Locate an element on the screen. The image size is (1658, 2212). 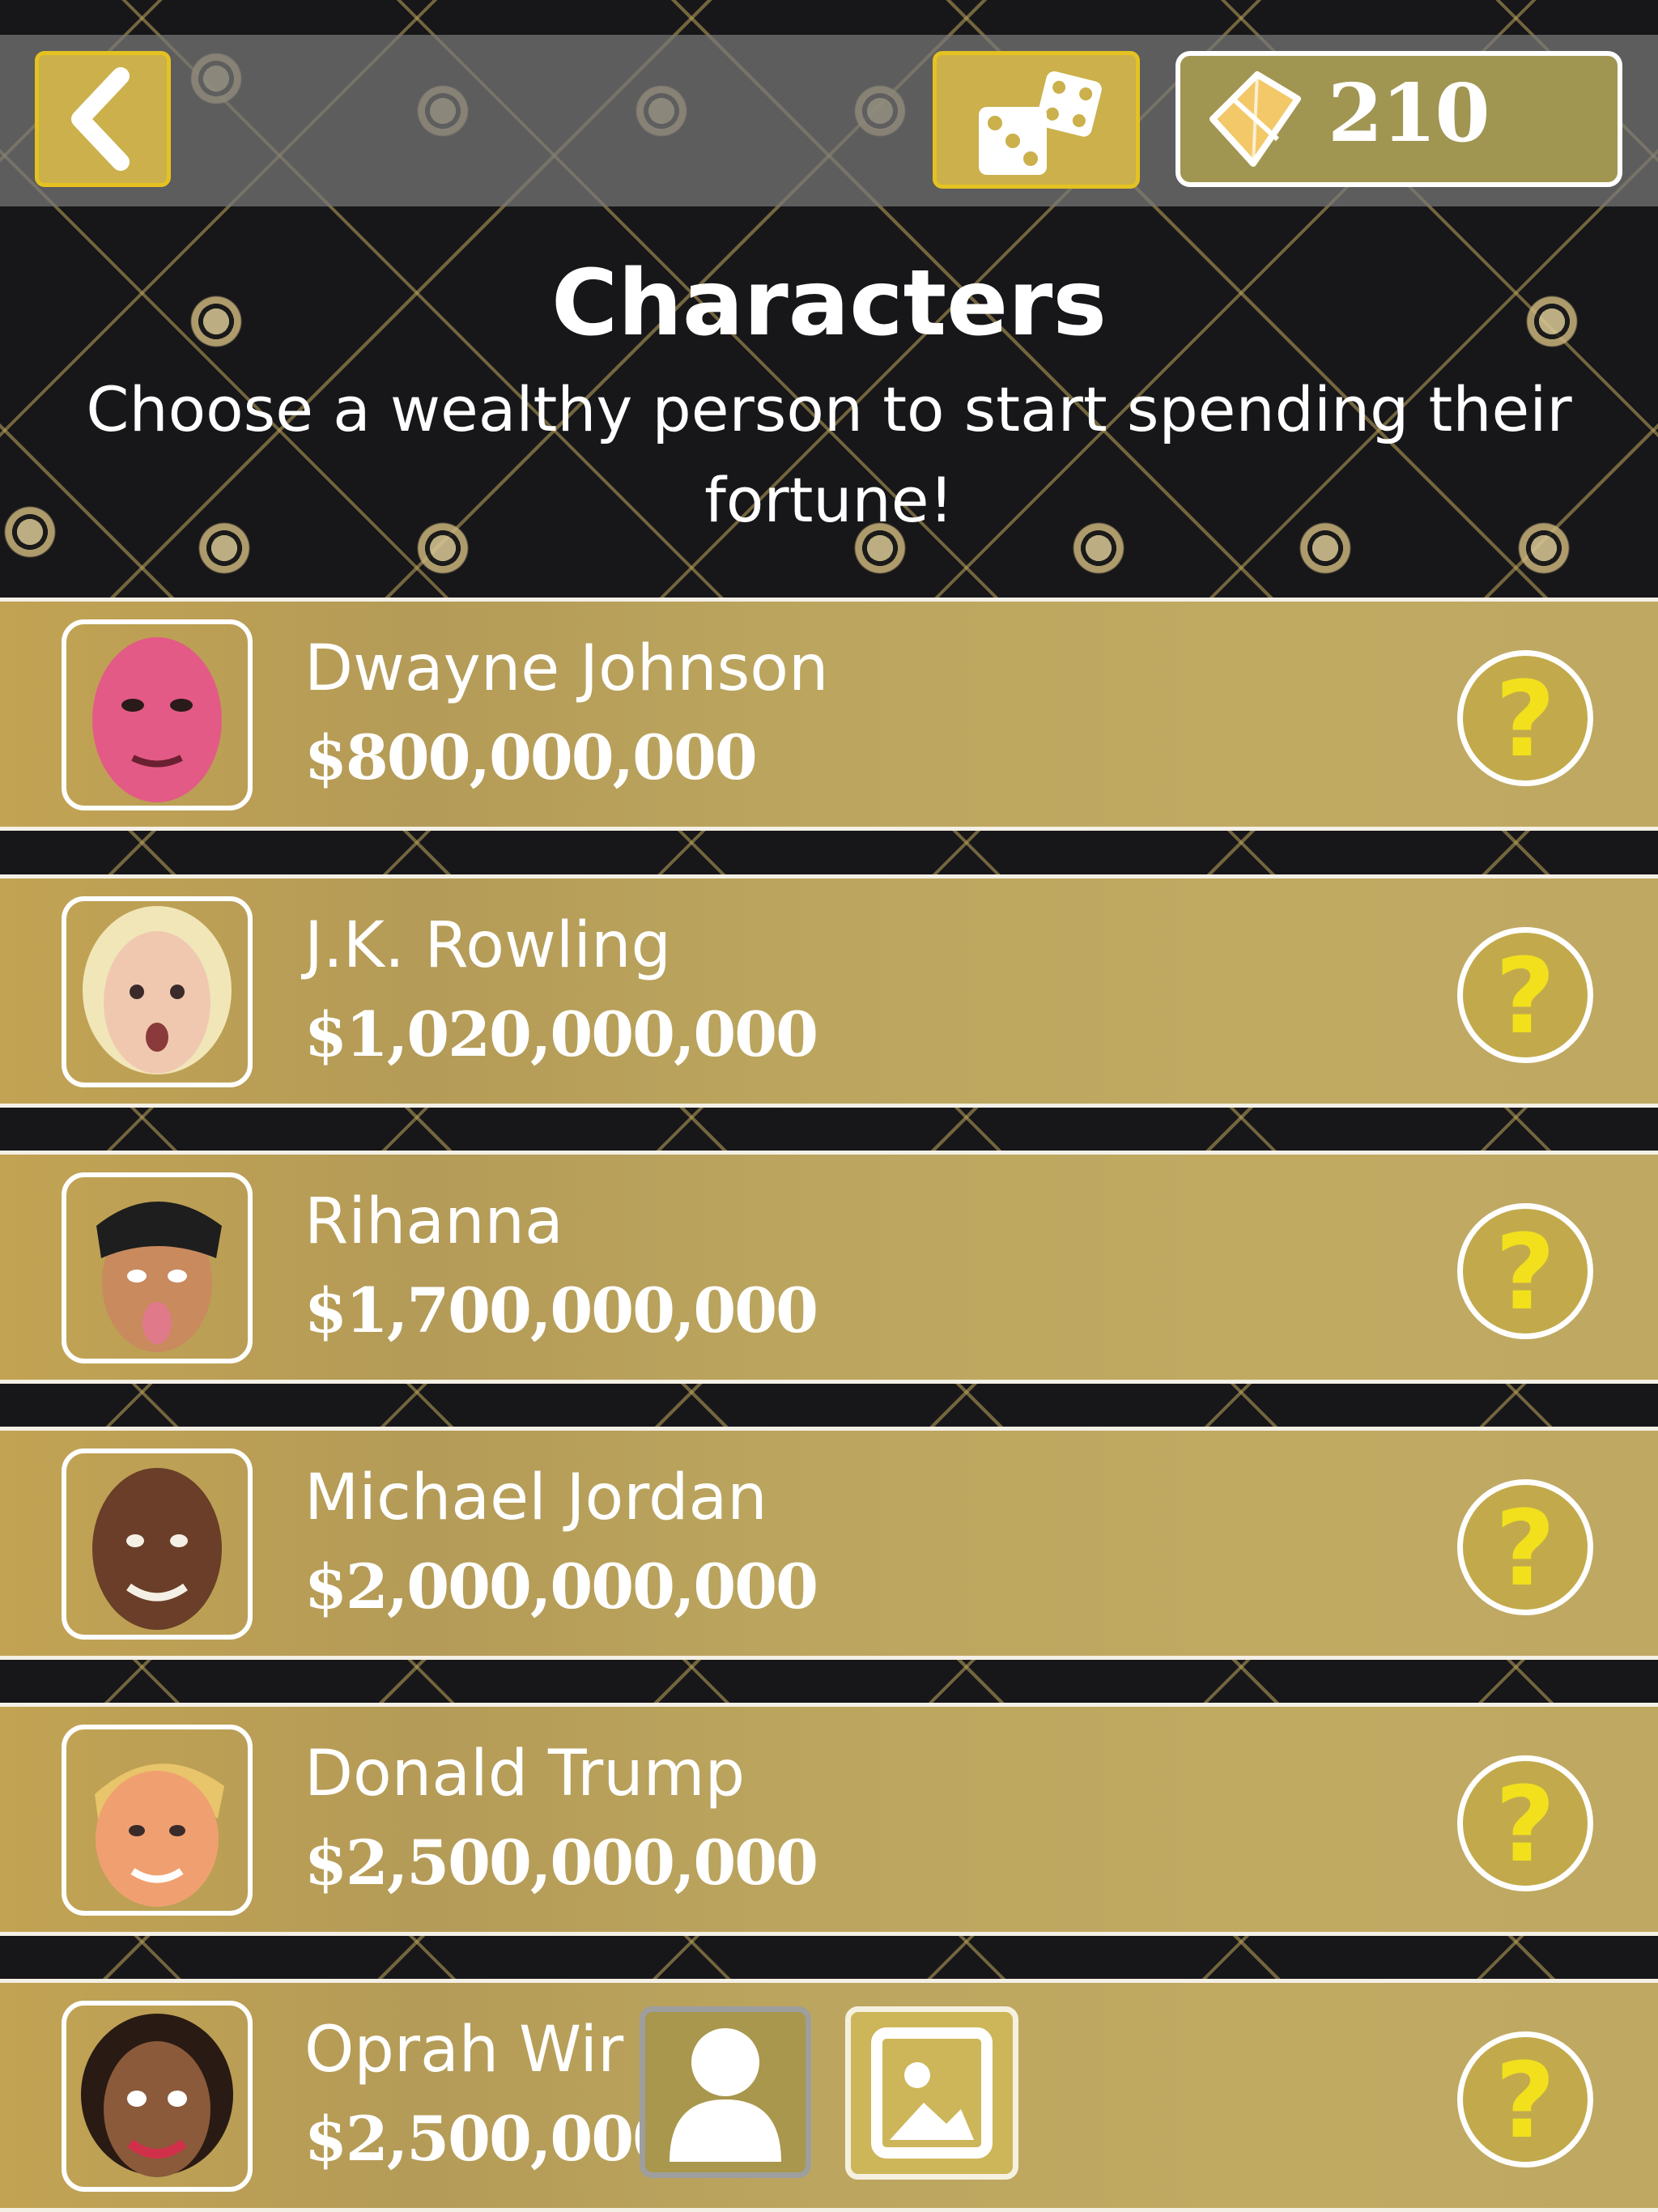
top-toolbar: 210 is located at coordinates (829, 121).